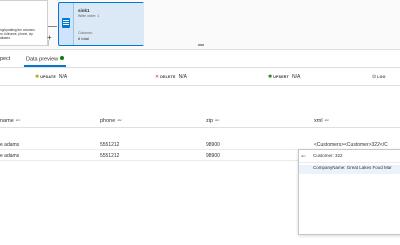 The height and width of the screenshot is (245, 400). What do you see at coordinates (201, 45) in the screenshot?
I see `resize-handle` at bounding box center [201, 45].